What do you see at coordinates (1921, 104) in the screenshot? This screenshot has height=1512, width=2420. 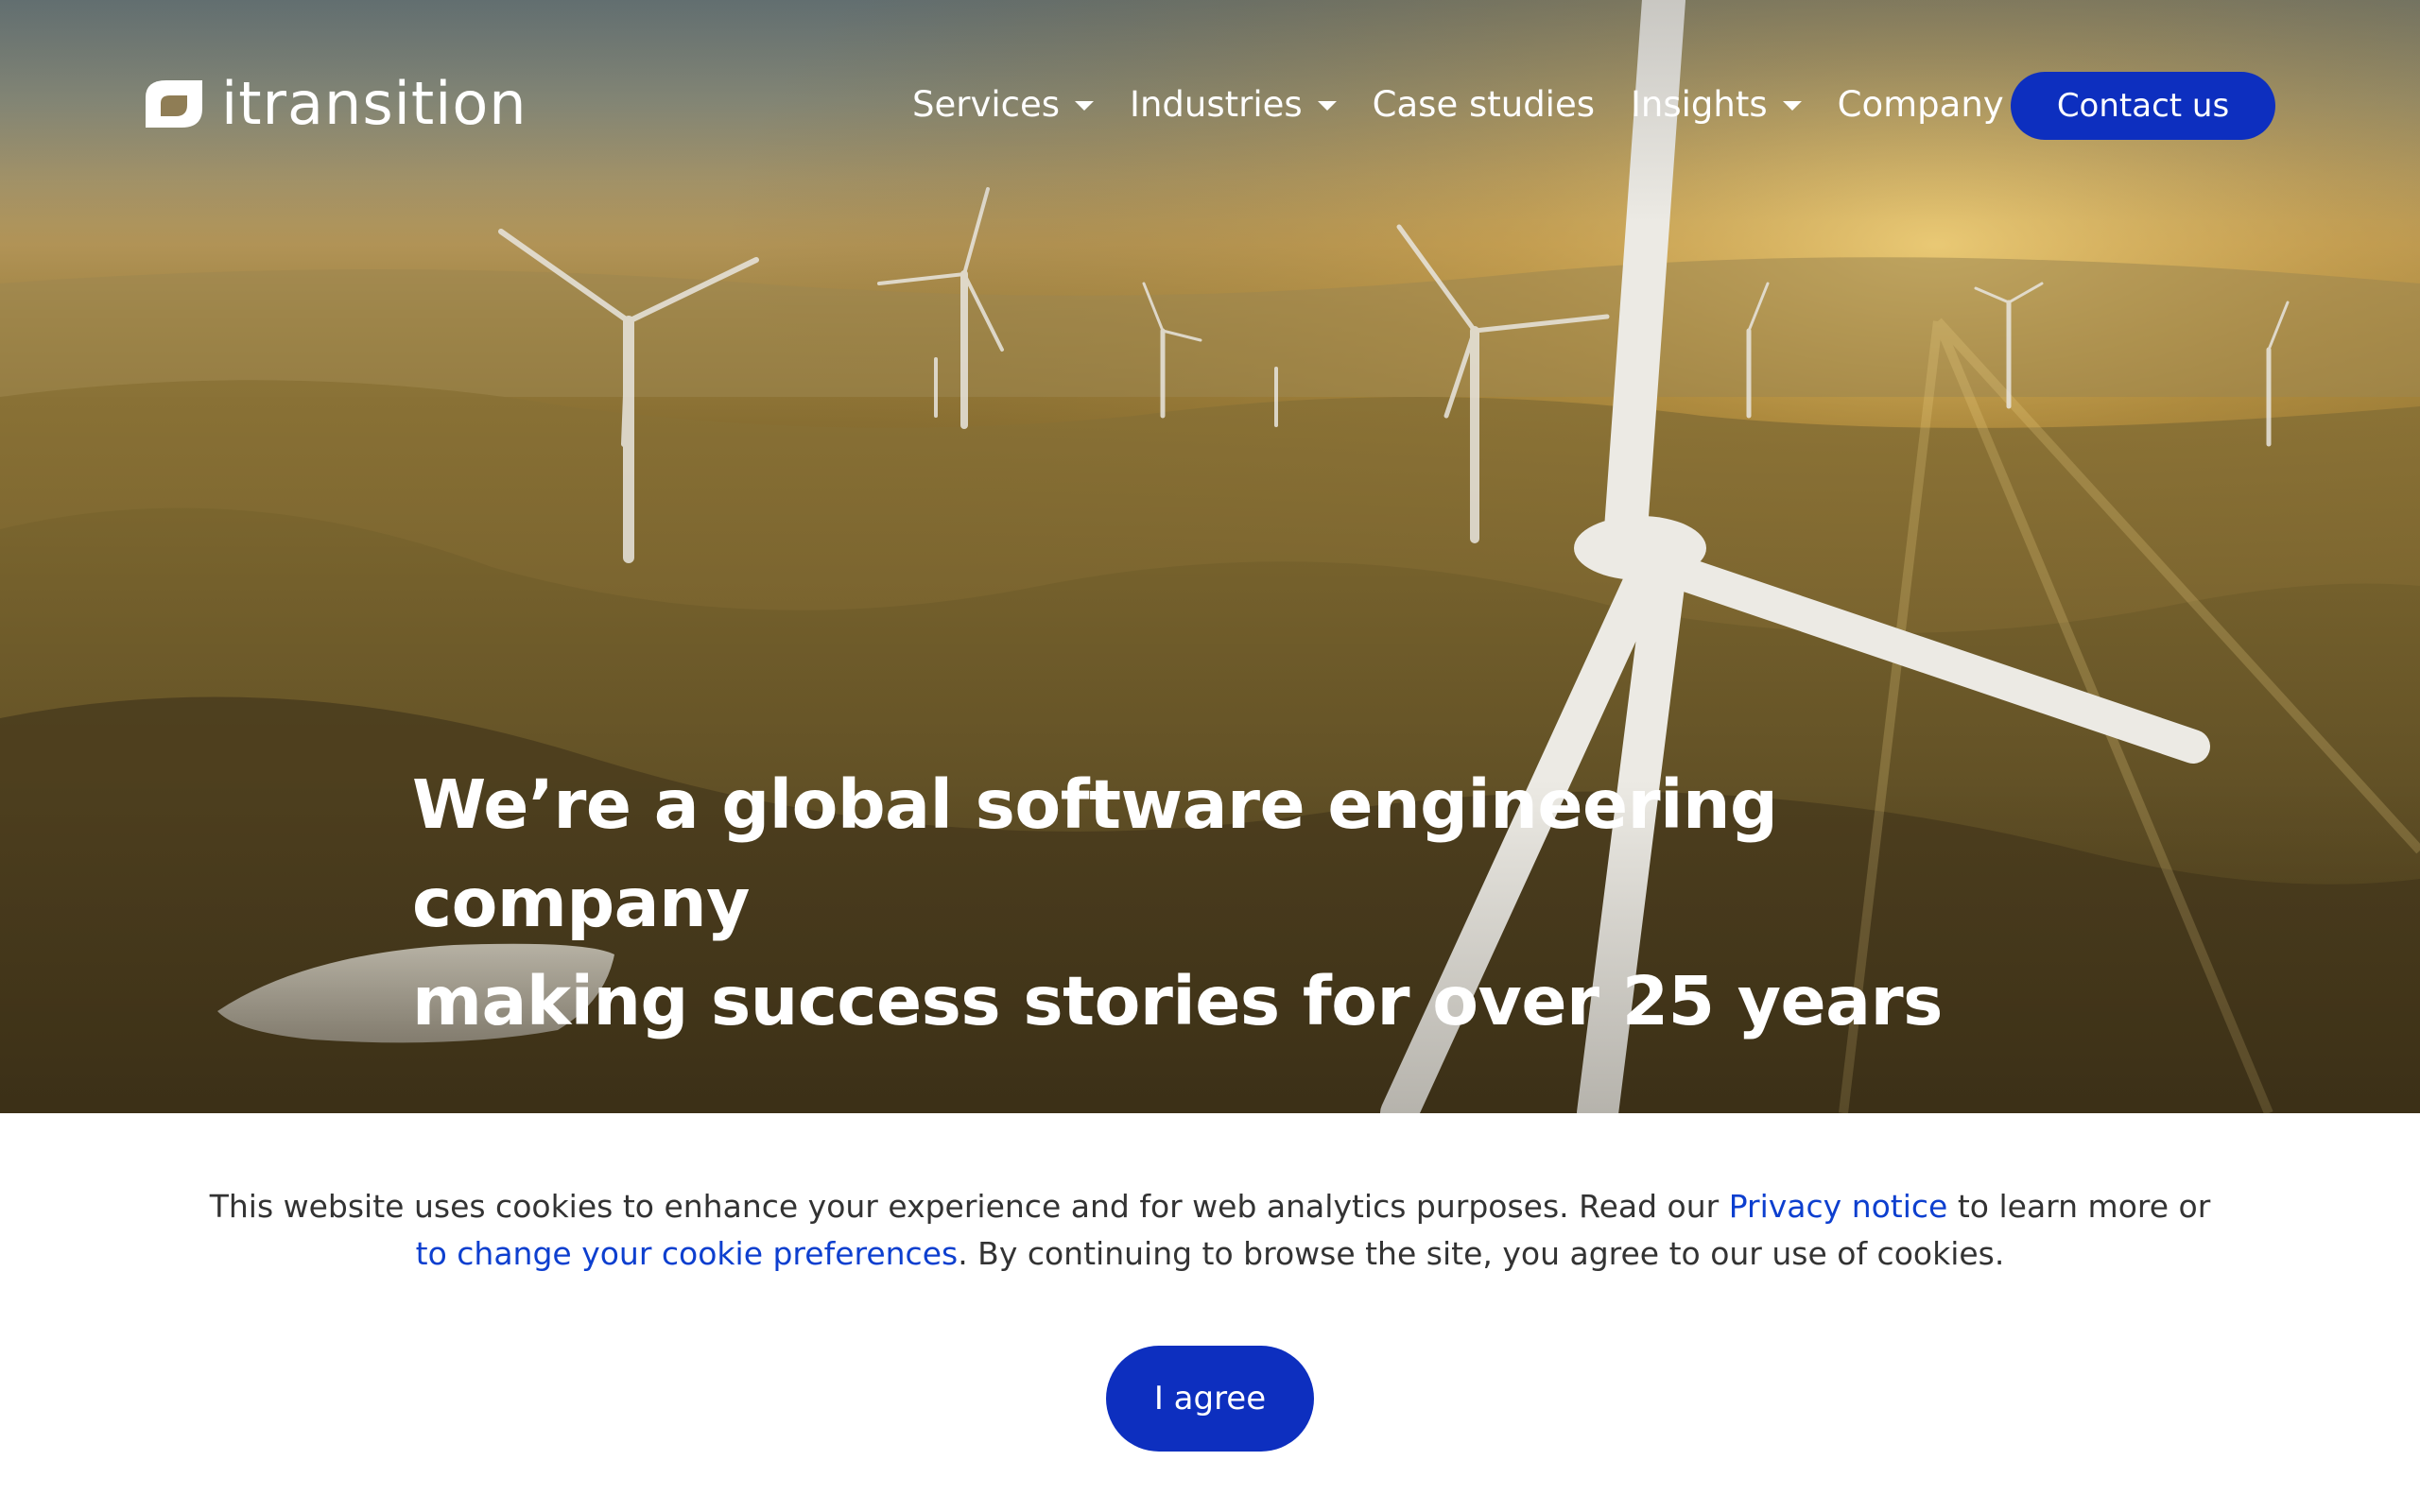 I see `nav-item-label: Company` at bounding box center [1921, 104].